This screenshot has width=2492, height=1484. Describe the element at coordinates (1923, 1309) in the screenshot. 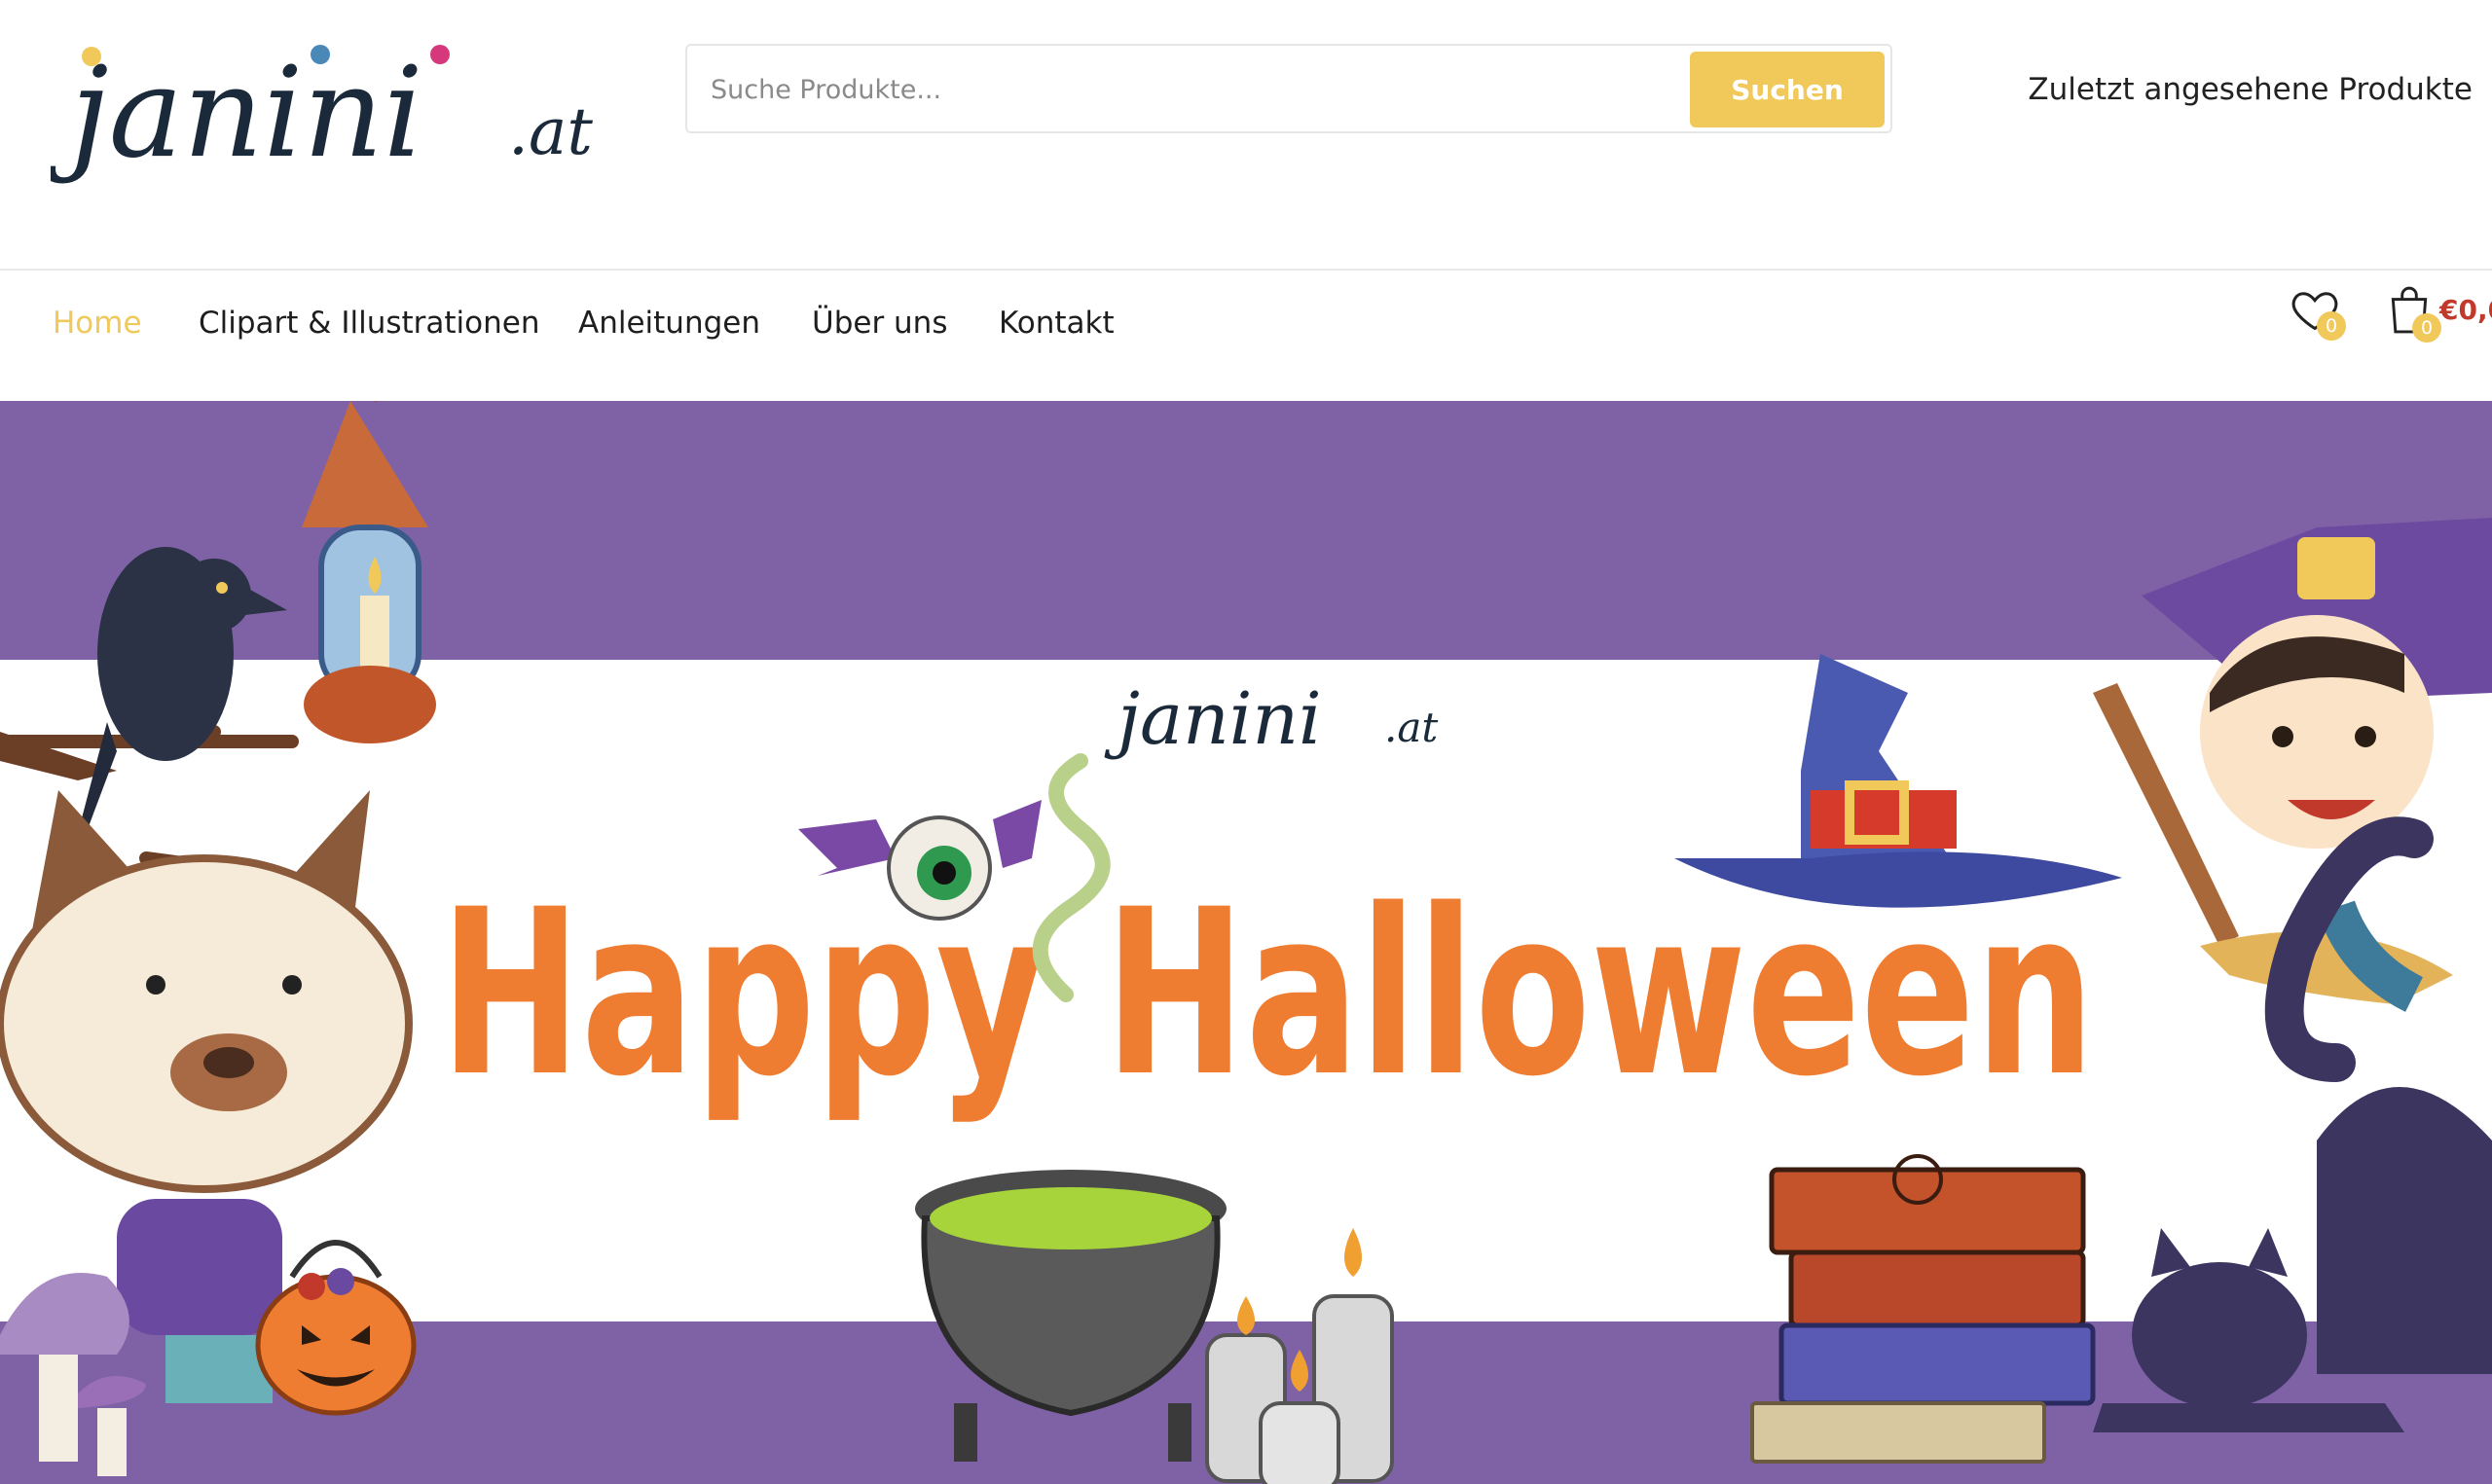

I see `spell-books-icon` at that location.